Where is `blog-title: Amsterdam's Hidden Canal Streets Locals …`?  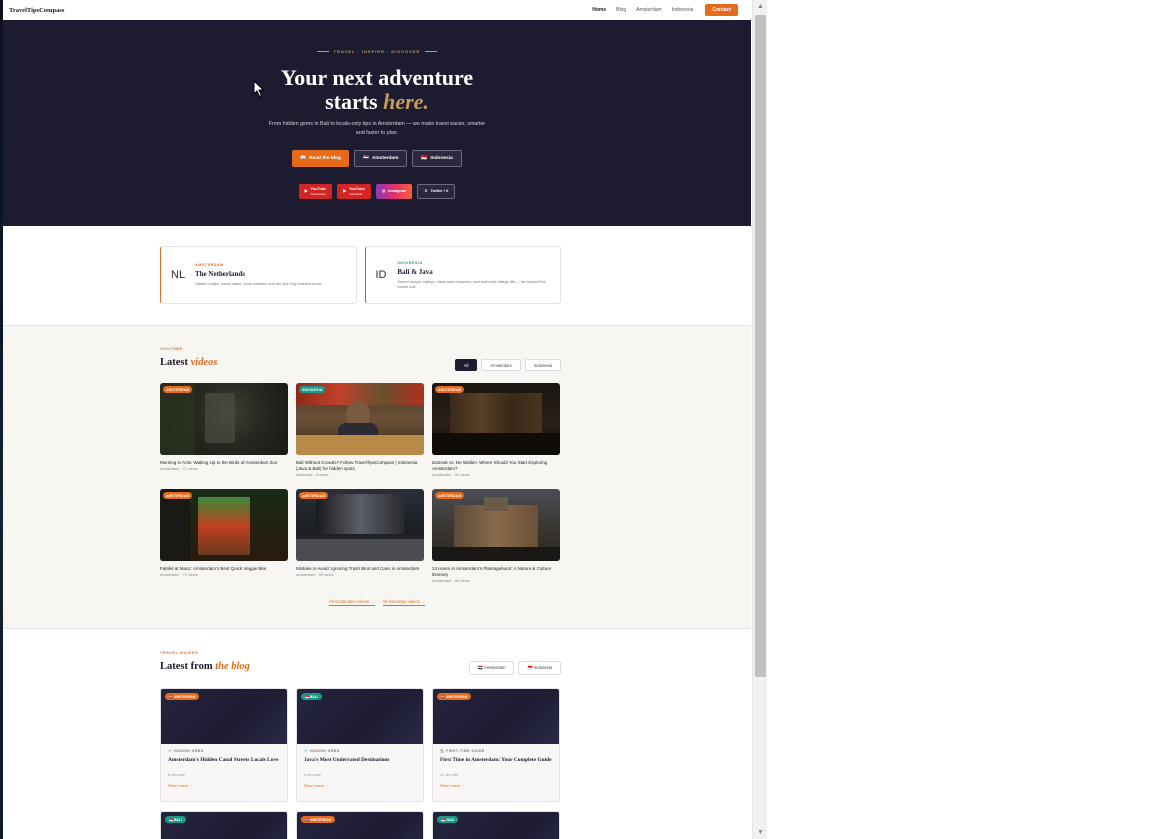
blog-title: Amsterdam's Hidden Canal Streets Locals … is located at coordinates (224, 764).